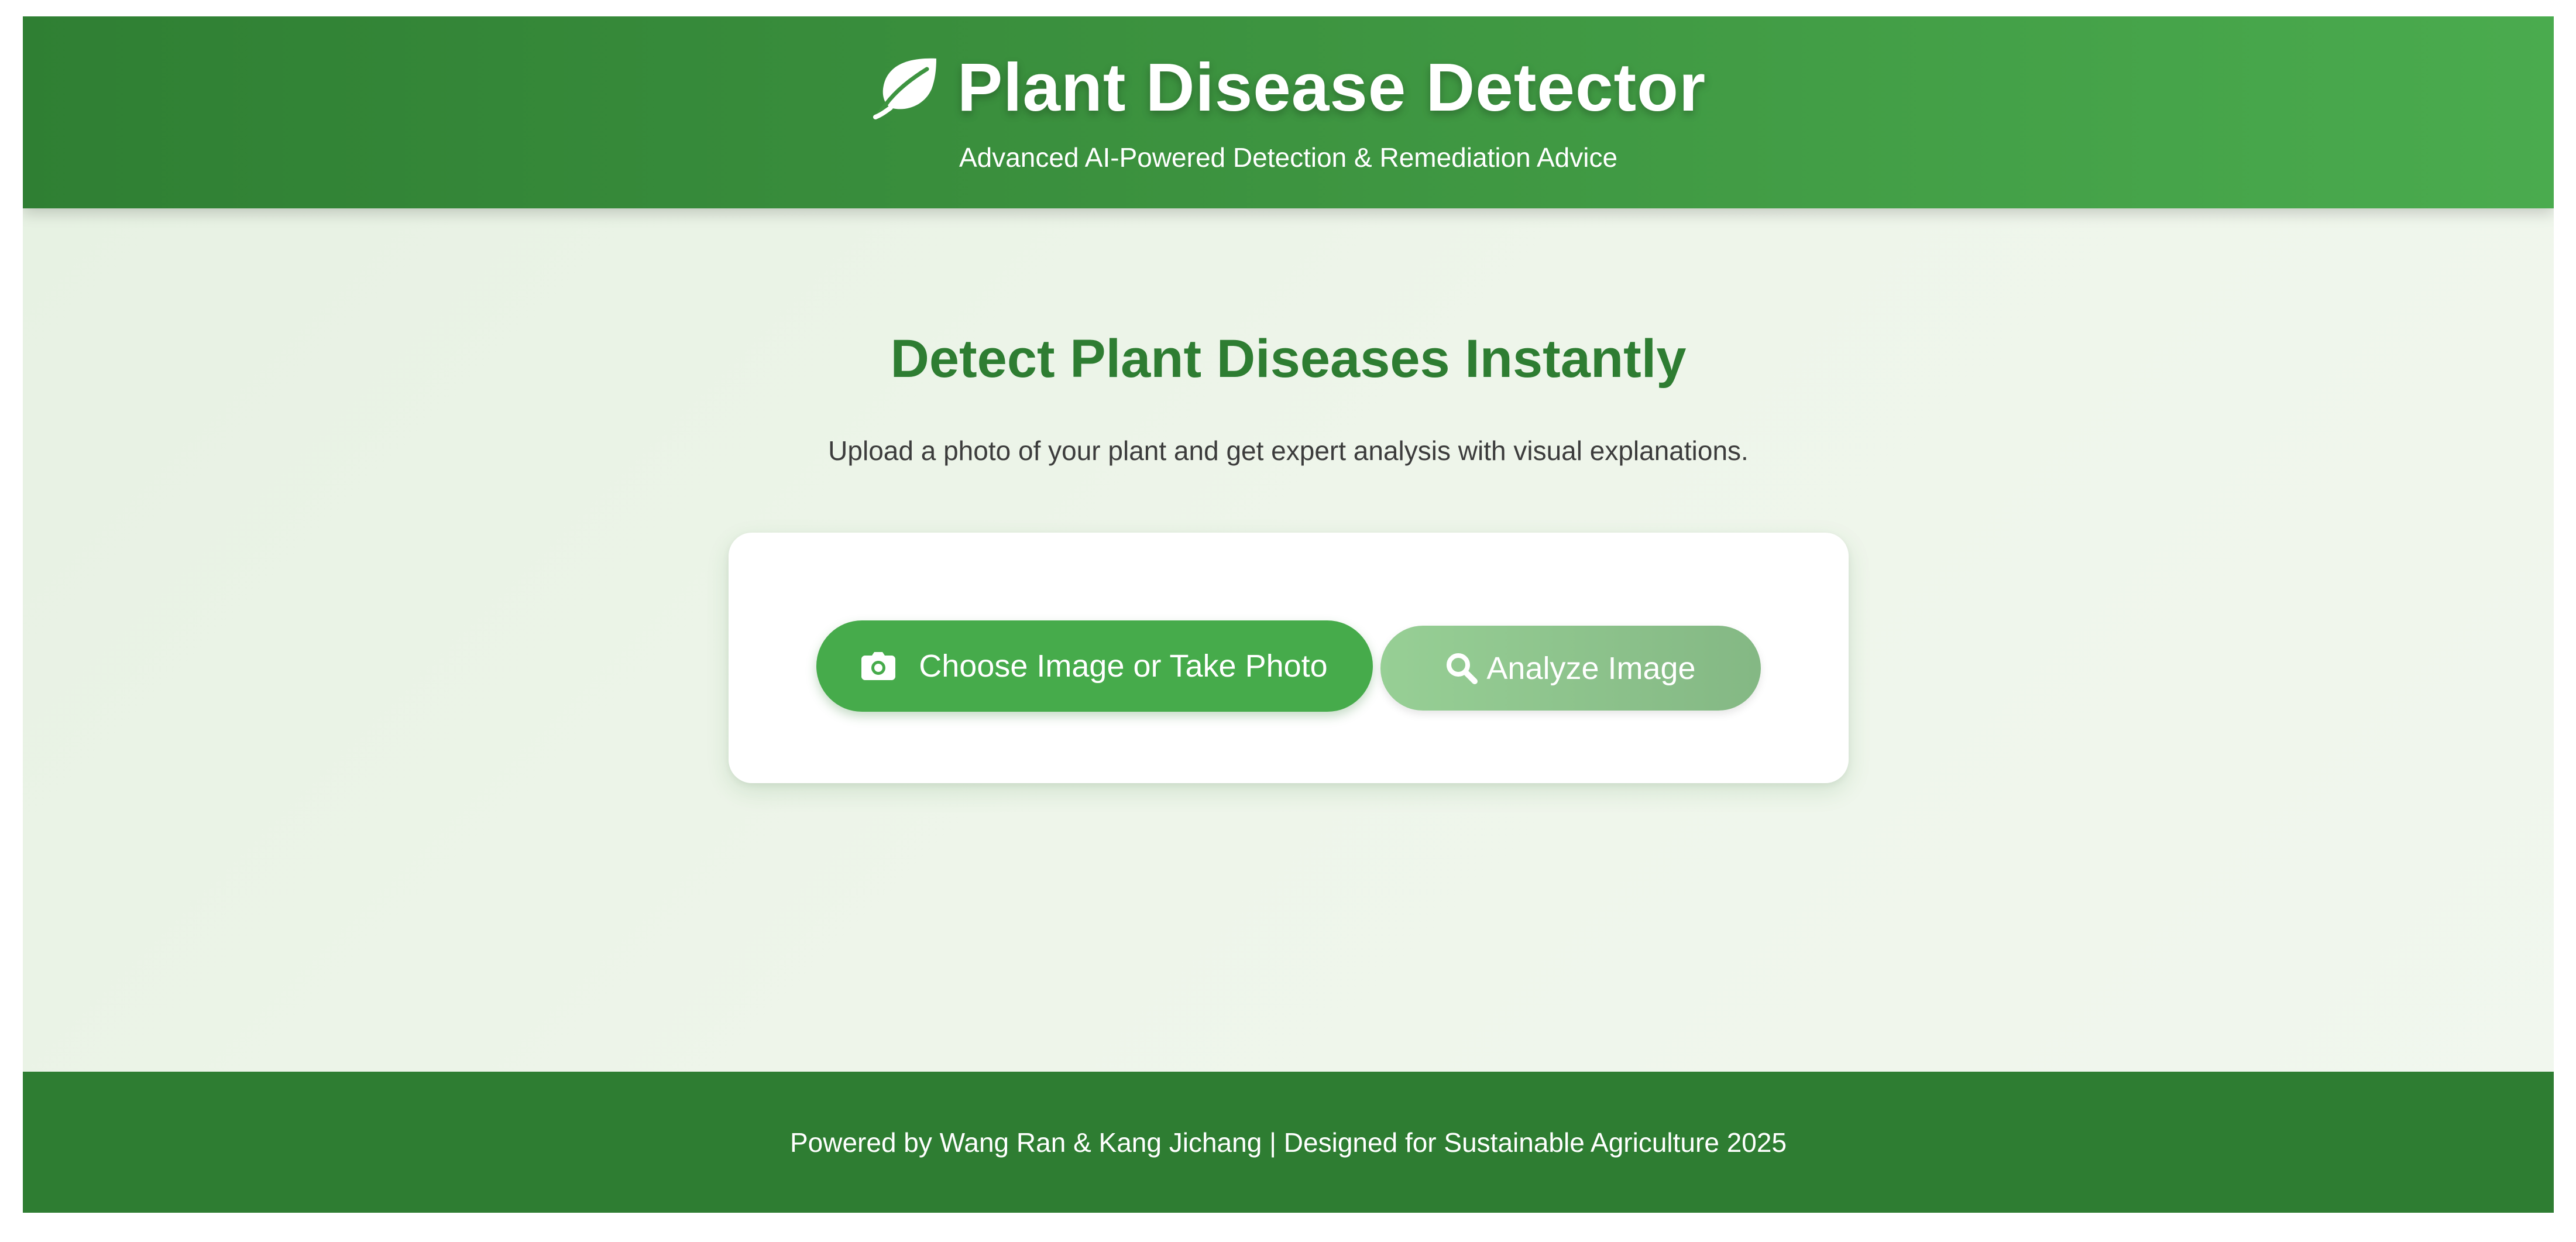 Image resolution: width=2576 pixels, height=1242 pixels. I want to click on title-row: Plant Disease Detector, so click(1289, 87).